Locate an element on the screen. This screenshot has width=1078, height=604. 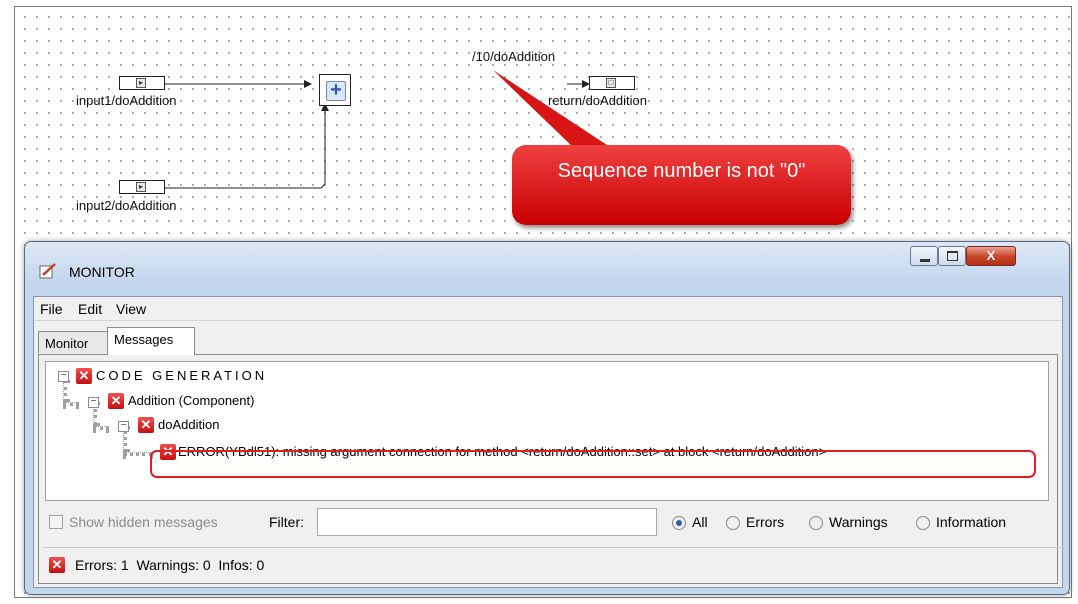
show-hidden-label: Show hidden messages is located at coordinates (143, 522).